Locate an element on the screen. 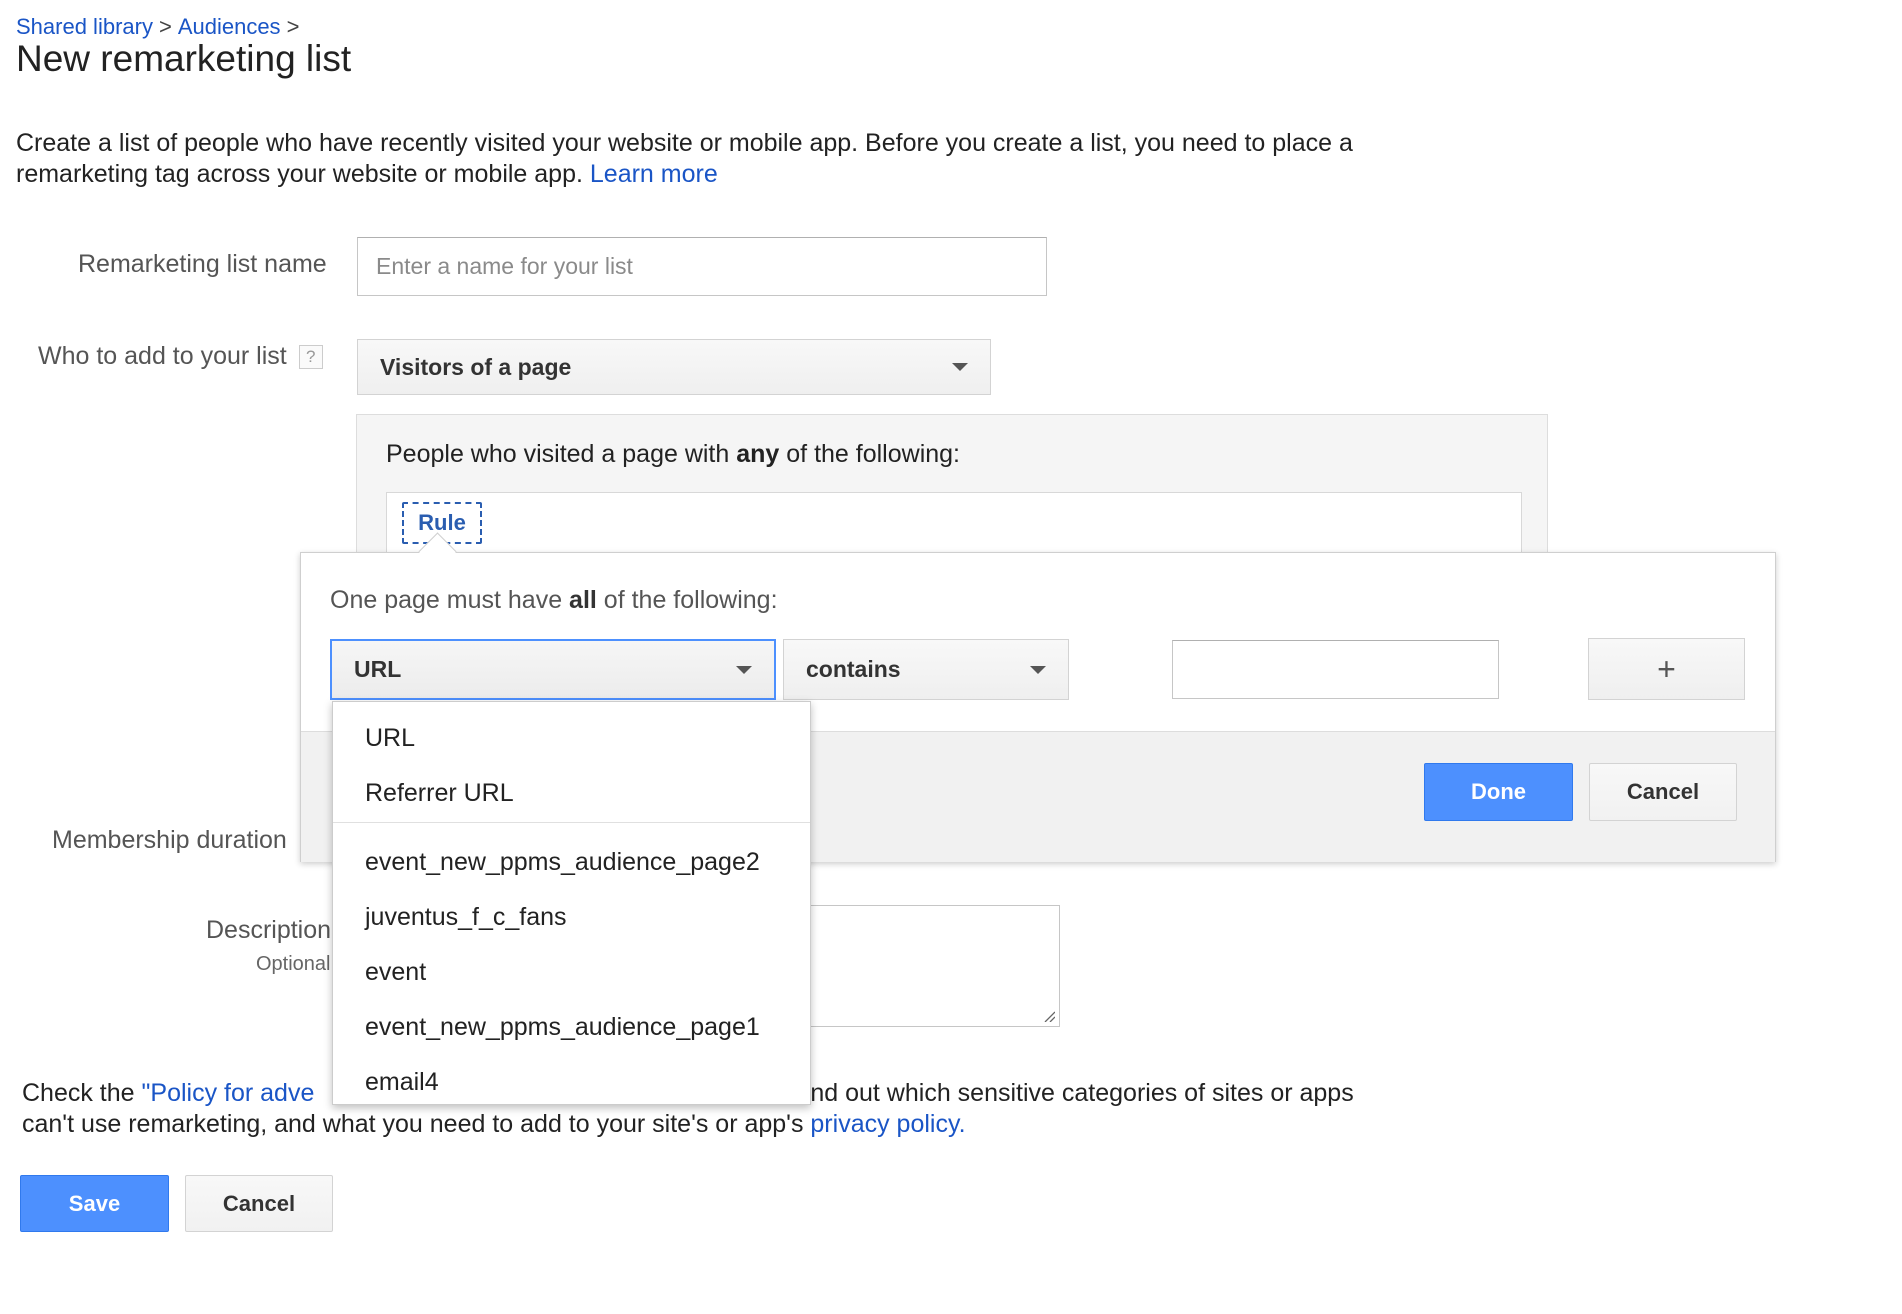 This screenshot has width=1902, height=1314. done-button: Done is located at coordinates (1498, 792).